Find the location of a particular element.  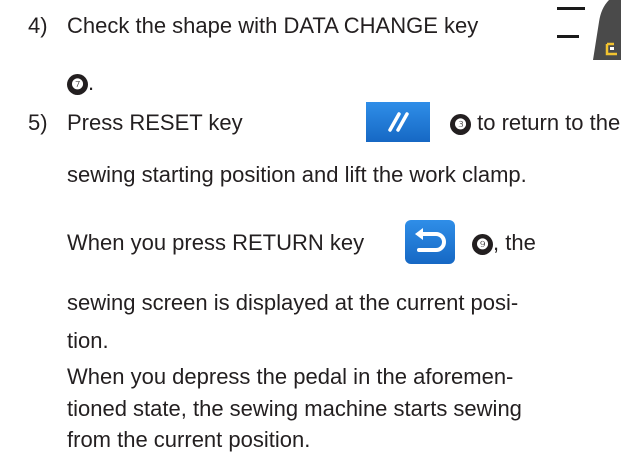

step-5-text-after: to return to the is located at coordinates (549, 122).